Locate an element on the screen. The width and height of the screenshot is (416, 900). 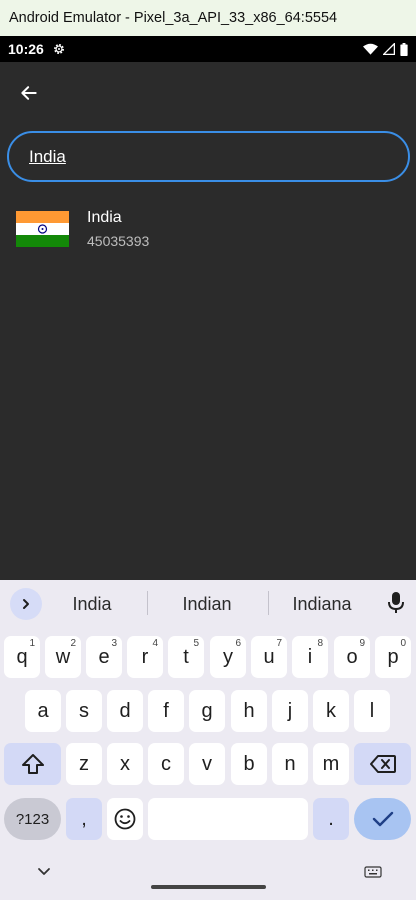
shift-icon is located at coordinates (32, 764).